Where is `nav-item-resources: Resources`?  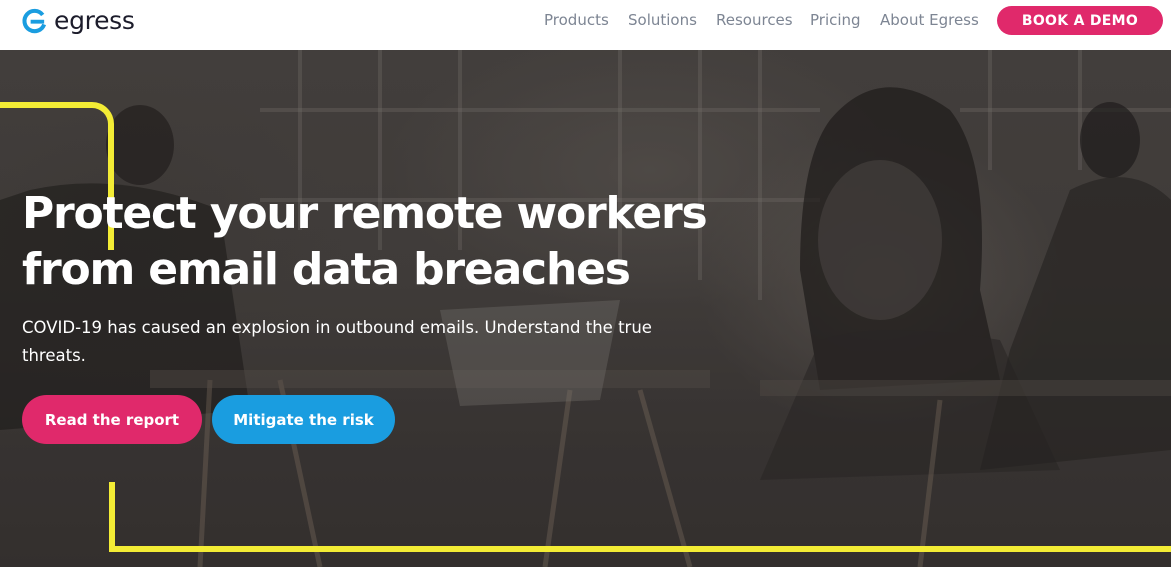 nav-item-resources: Resources is located at coordinates (754, 20).